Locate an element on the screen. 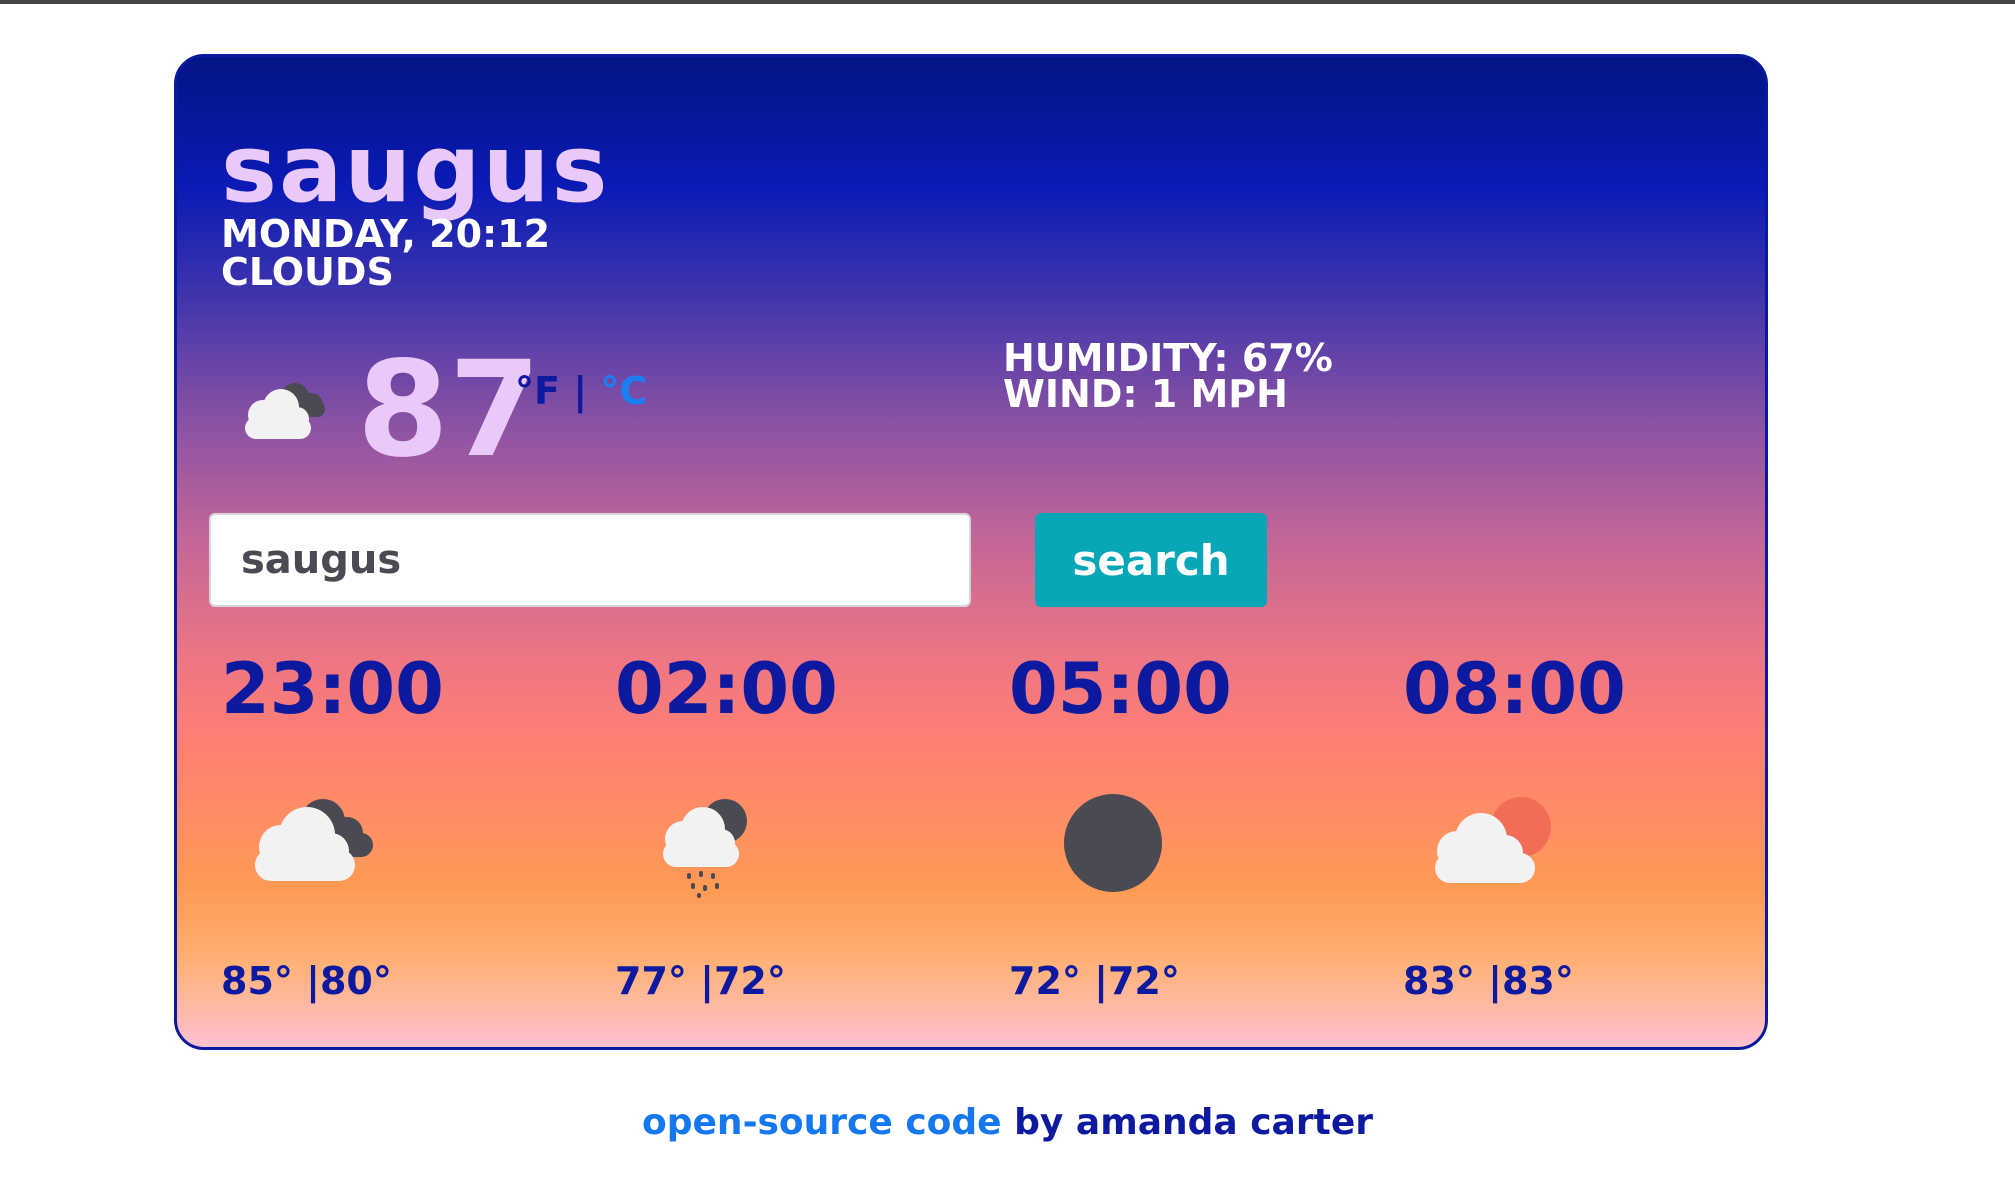  forecast-temps: 72° |72° is located at coordinates (1094, 981).